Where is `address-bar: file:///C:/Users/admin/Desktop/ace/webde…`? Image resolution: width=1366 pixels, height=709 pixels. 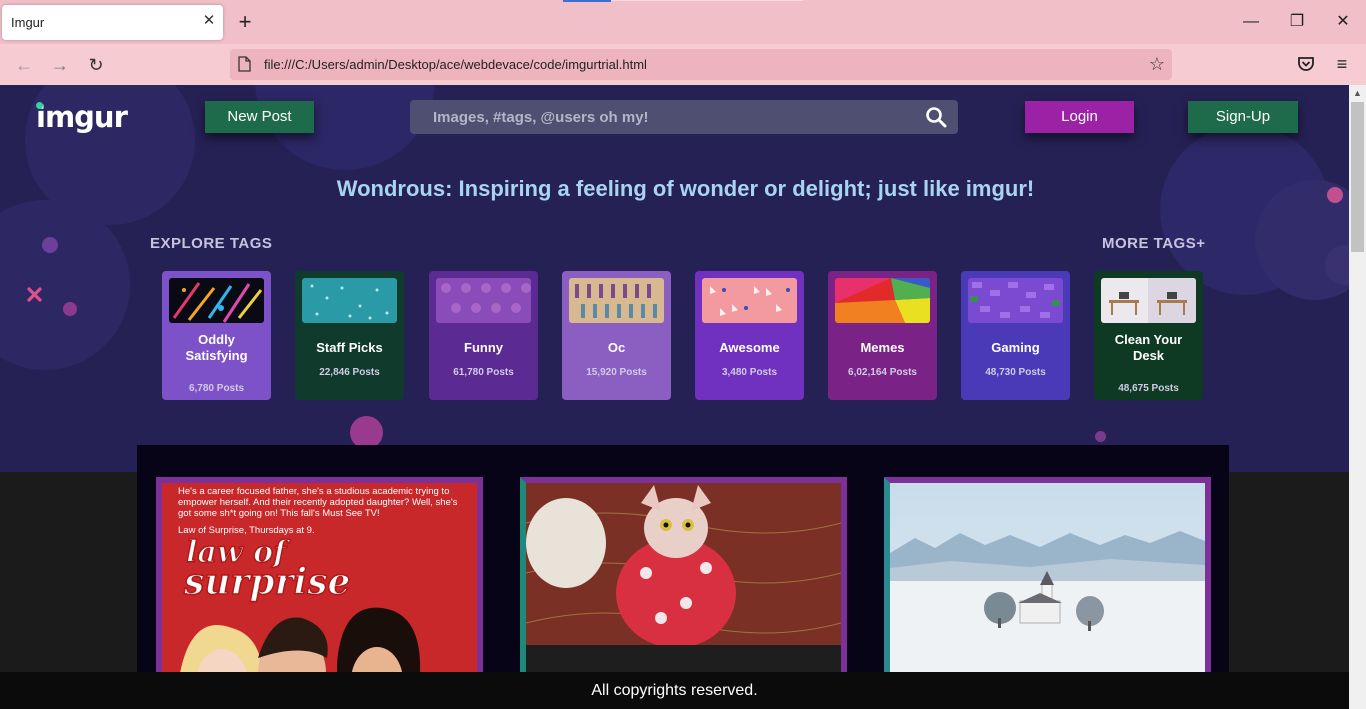
address-bar: file:///C:/Users/admin/Desktop/ace/webde… is located at coordinates (701, 64).